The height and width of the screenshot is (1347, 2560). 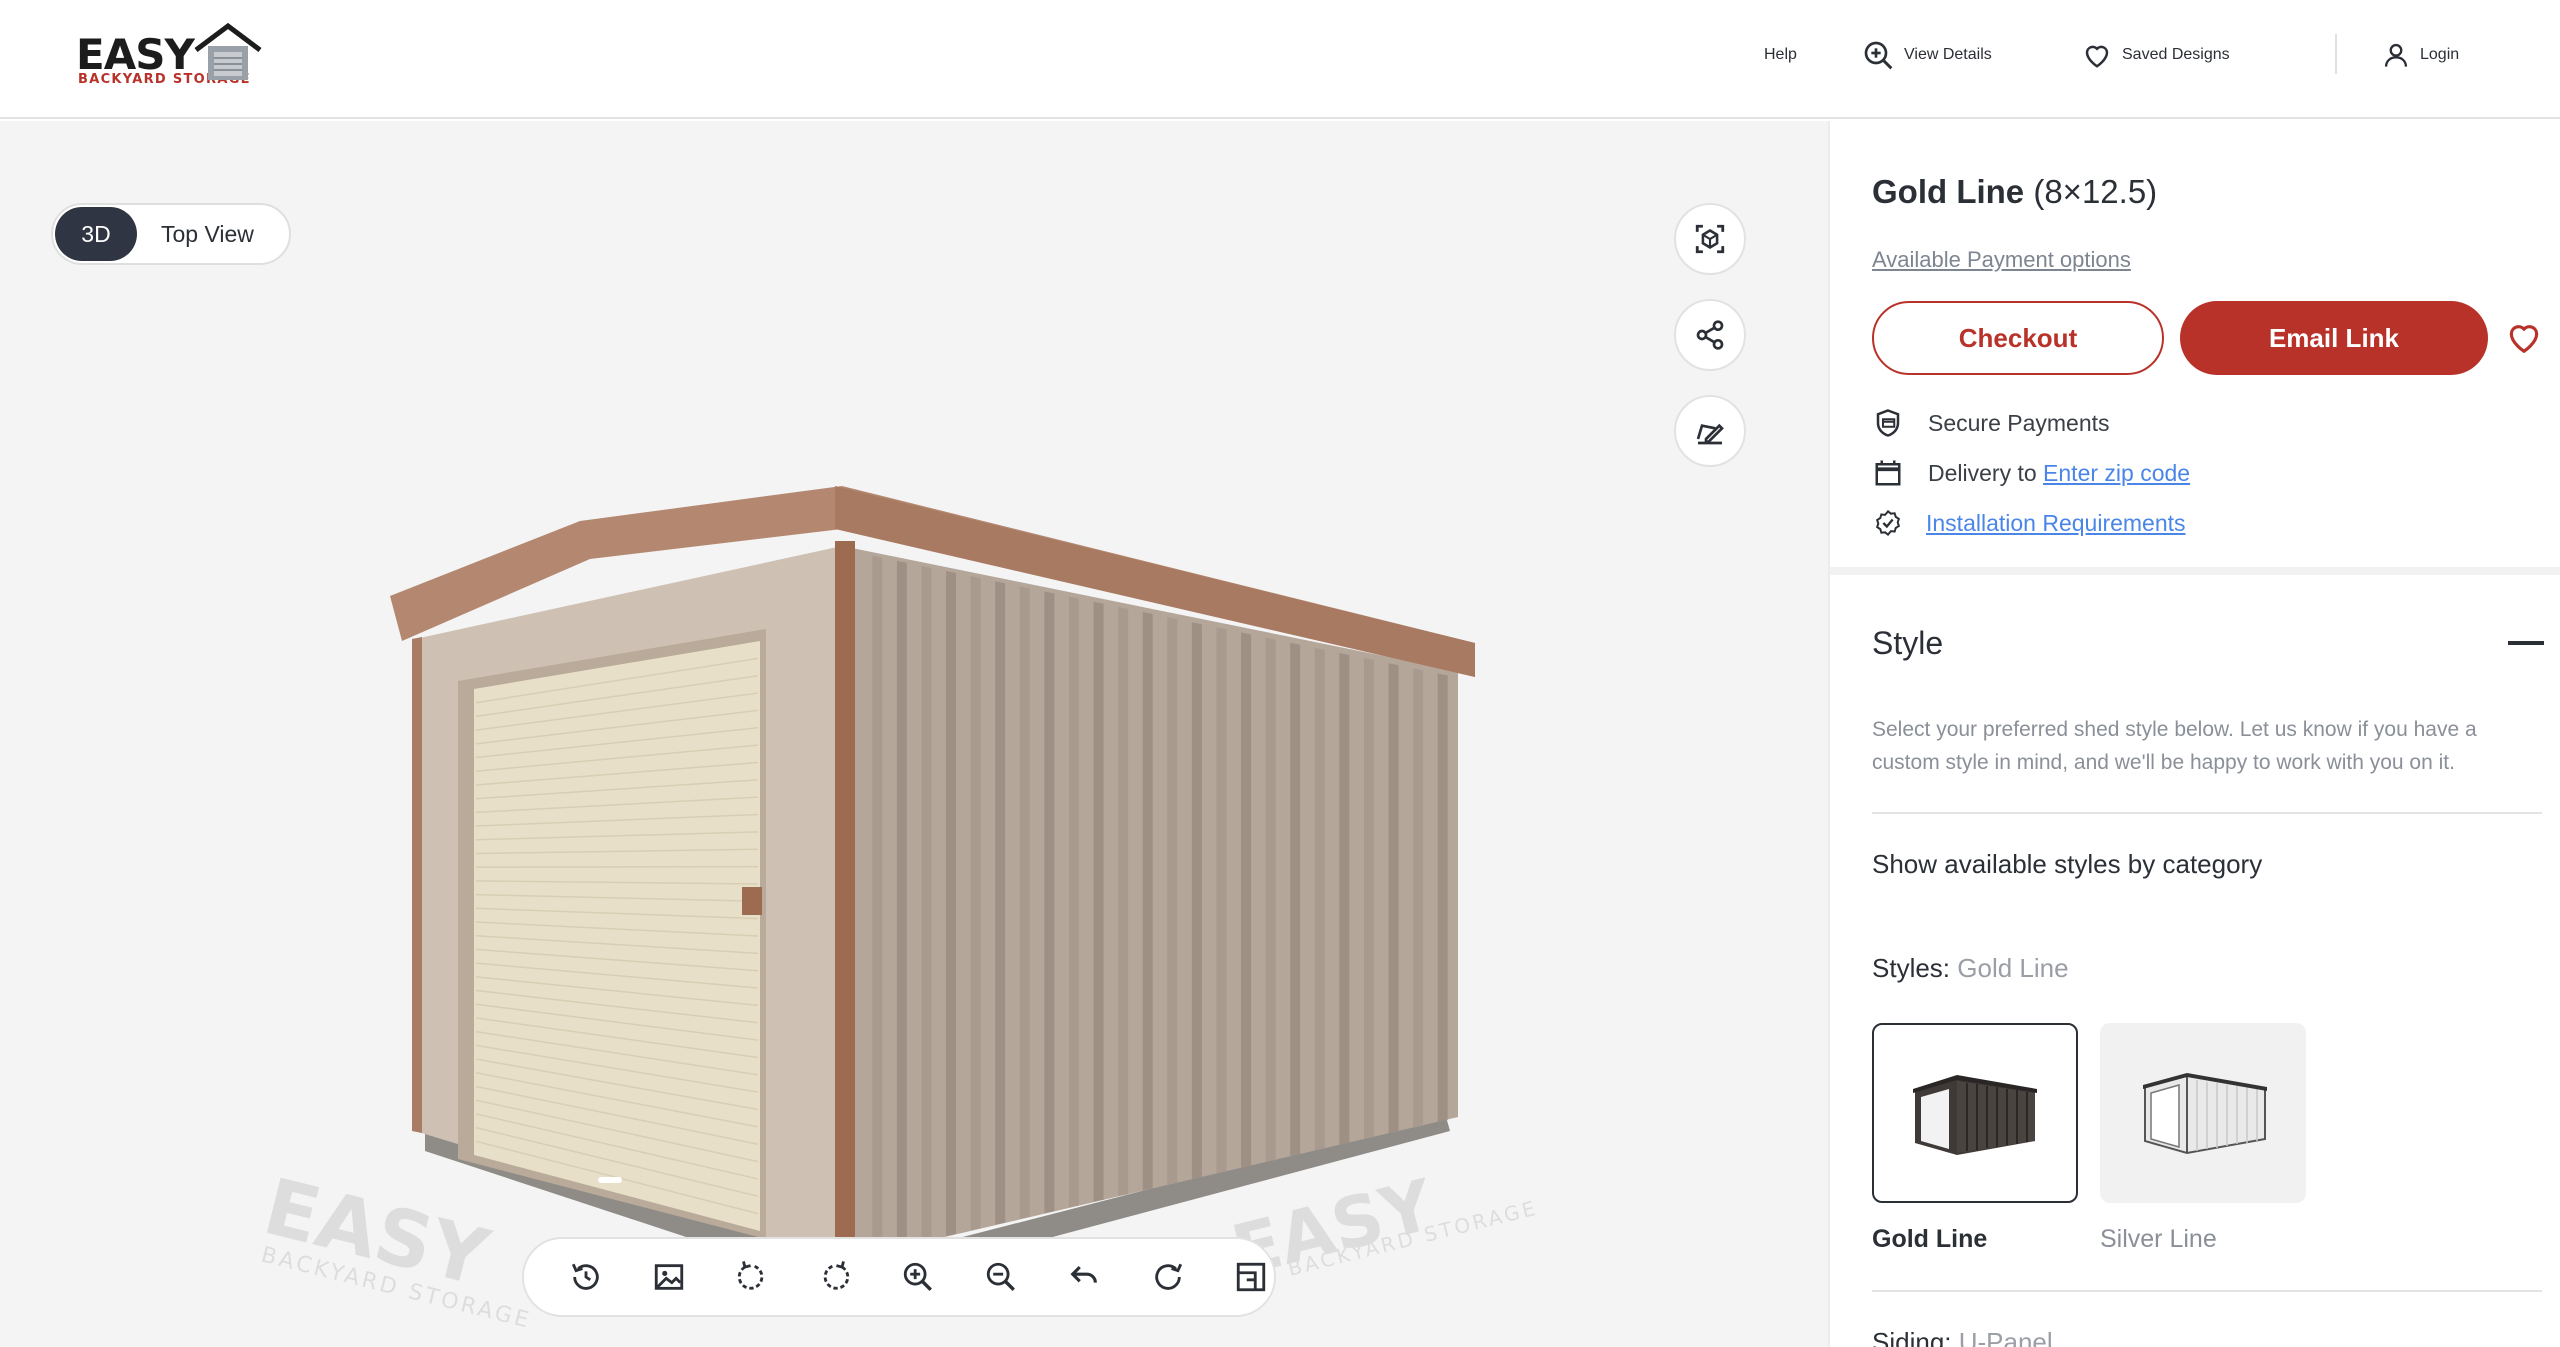 I want to click on silver-line-thumbnail, so click(x=2205, y=1114).